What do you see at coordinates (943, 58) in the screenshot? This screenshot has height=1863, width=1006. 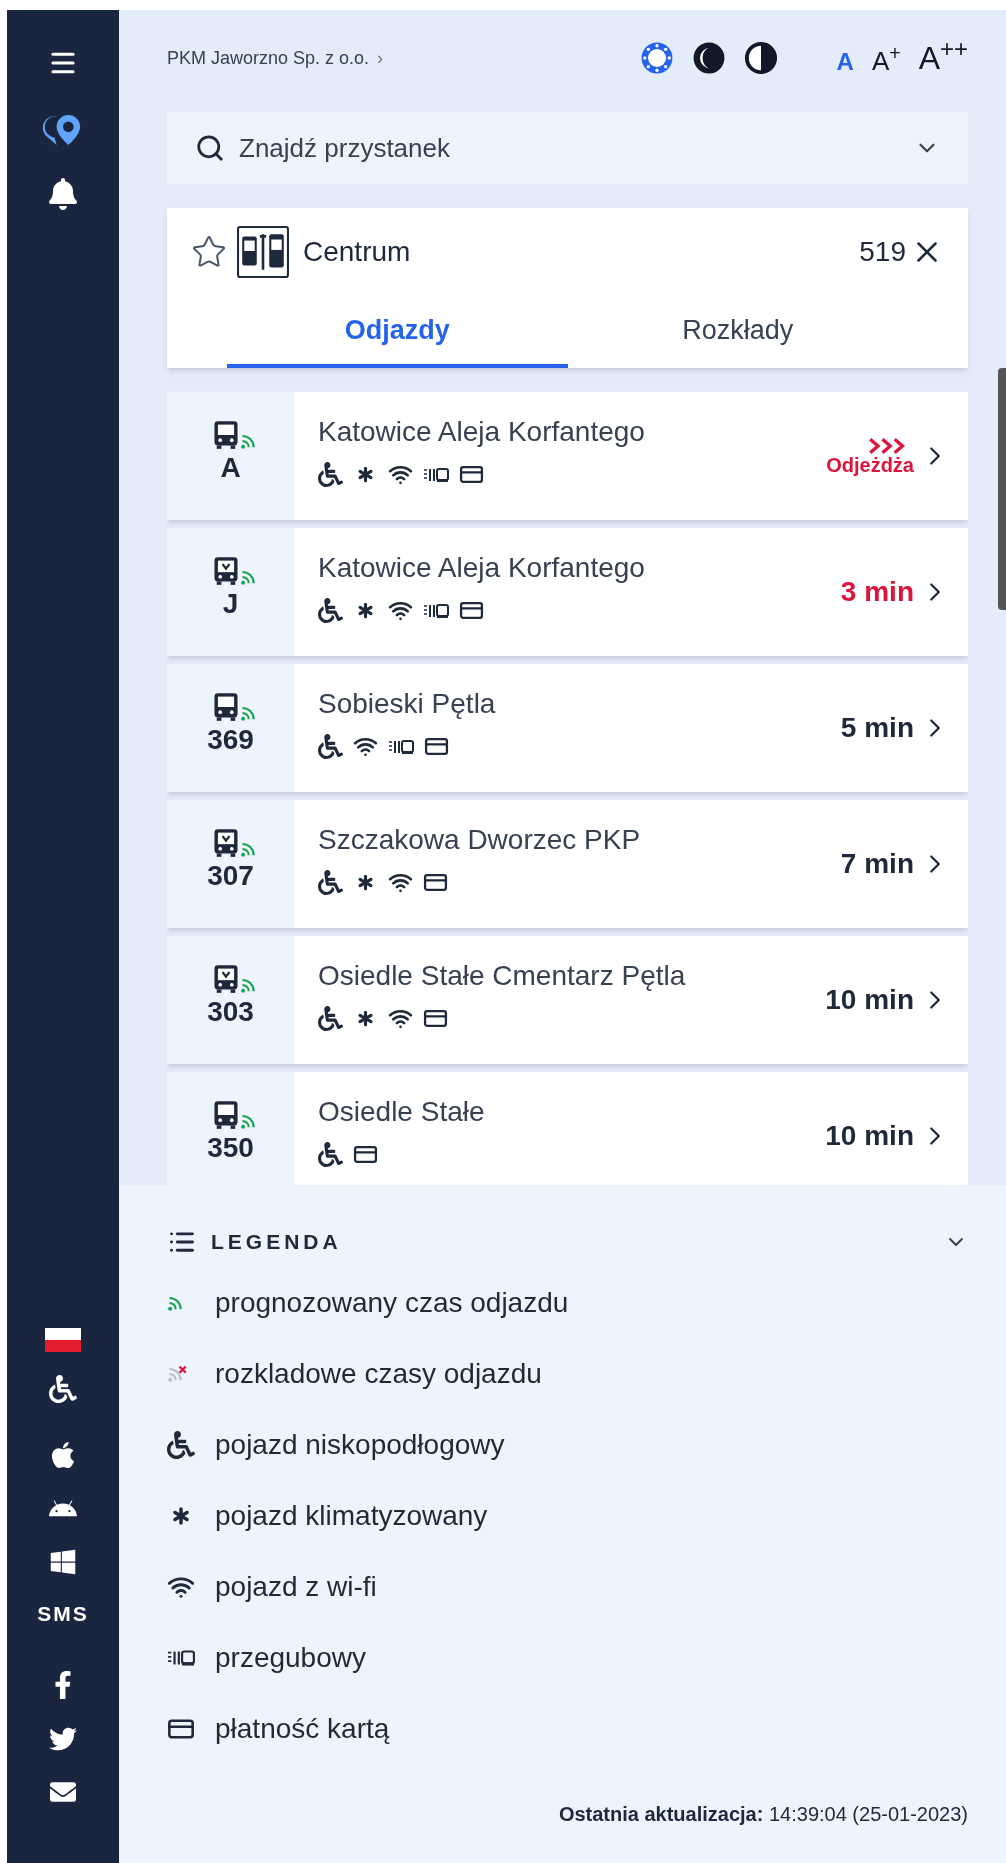 I see `font-size-button: A$^{++}$` at bounding box center [943, 58].